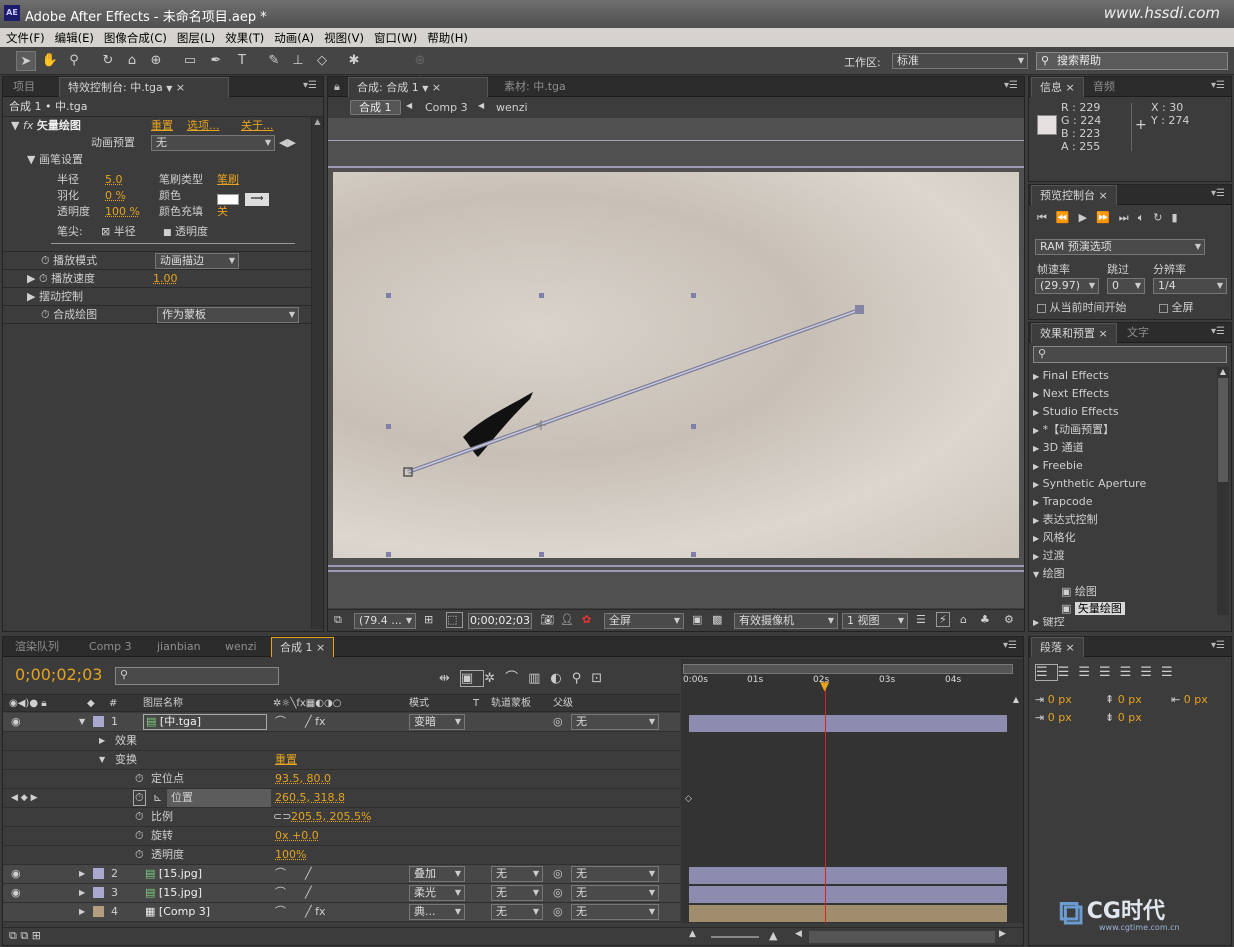 This screenshot has width=1234, height=947. Describe the element at coordinates (1074, 333) in the screenshot. I see `tab-effects-presets: 效果和预置 ×` at that location.